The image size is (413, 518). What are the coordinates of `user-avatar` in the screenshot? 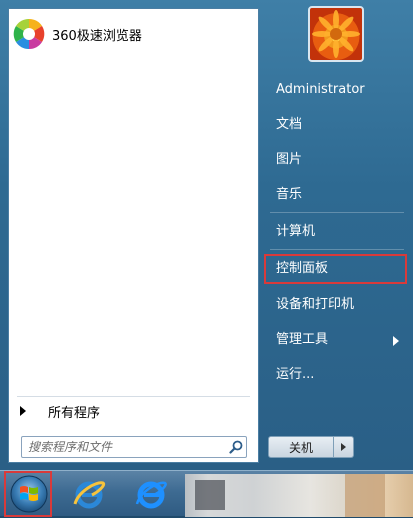 It's located at (336, 34).